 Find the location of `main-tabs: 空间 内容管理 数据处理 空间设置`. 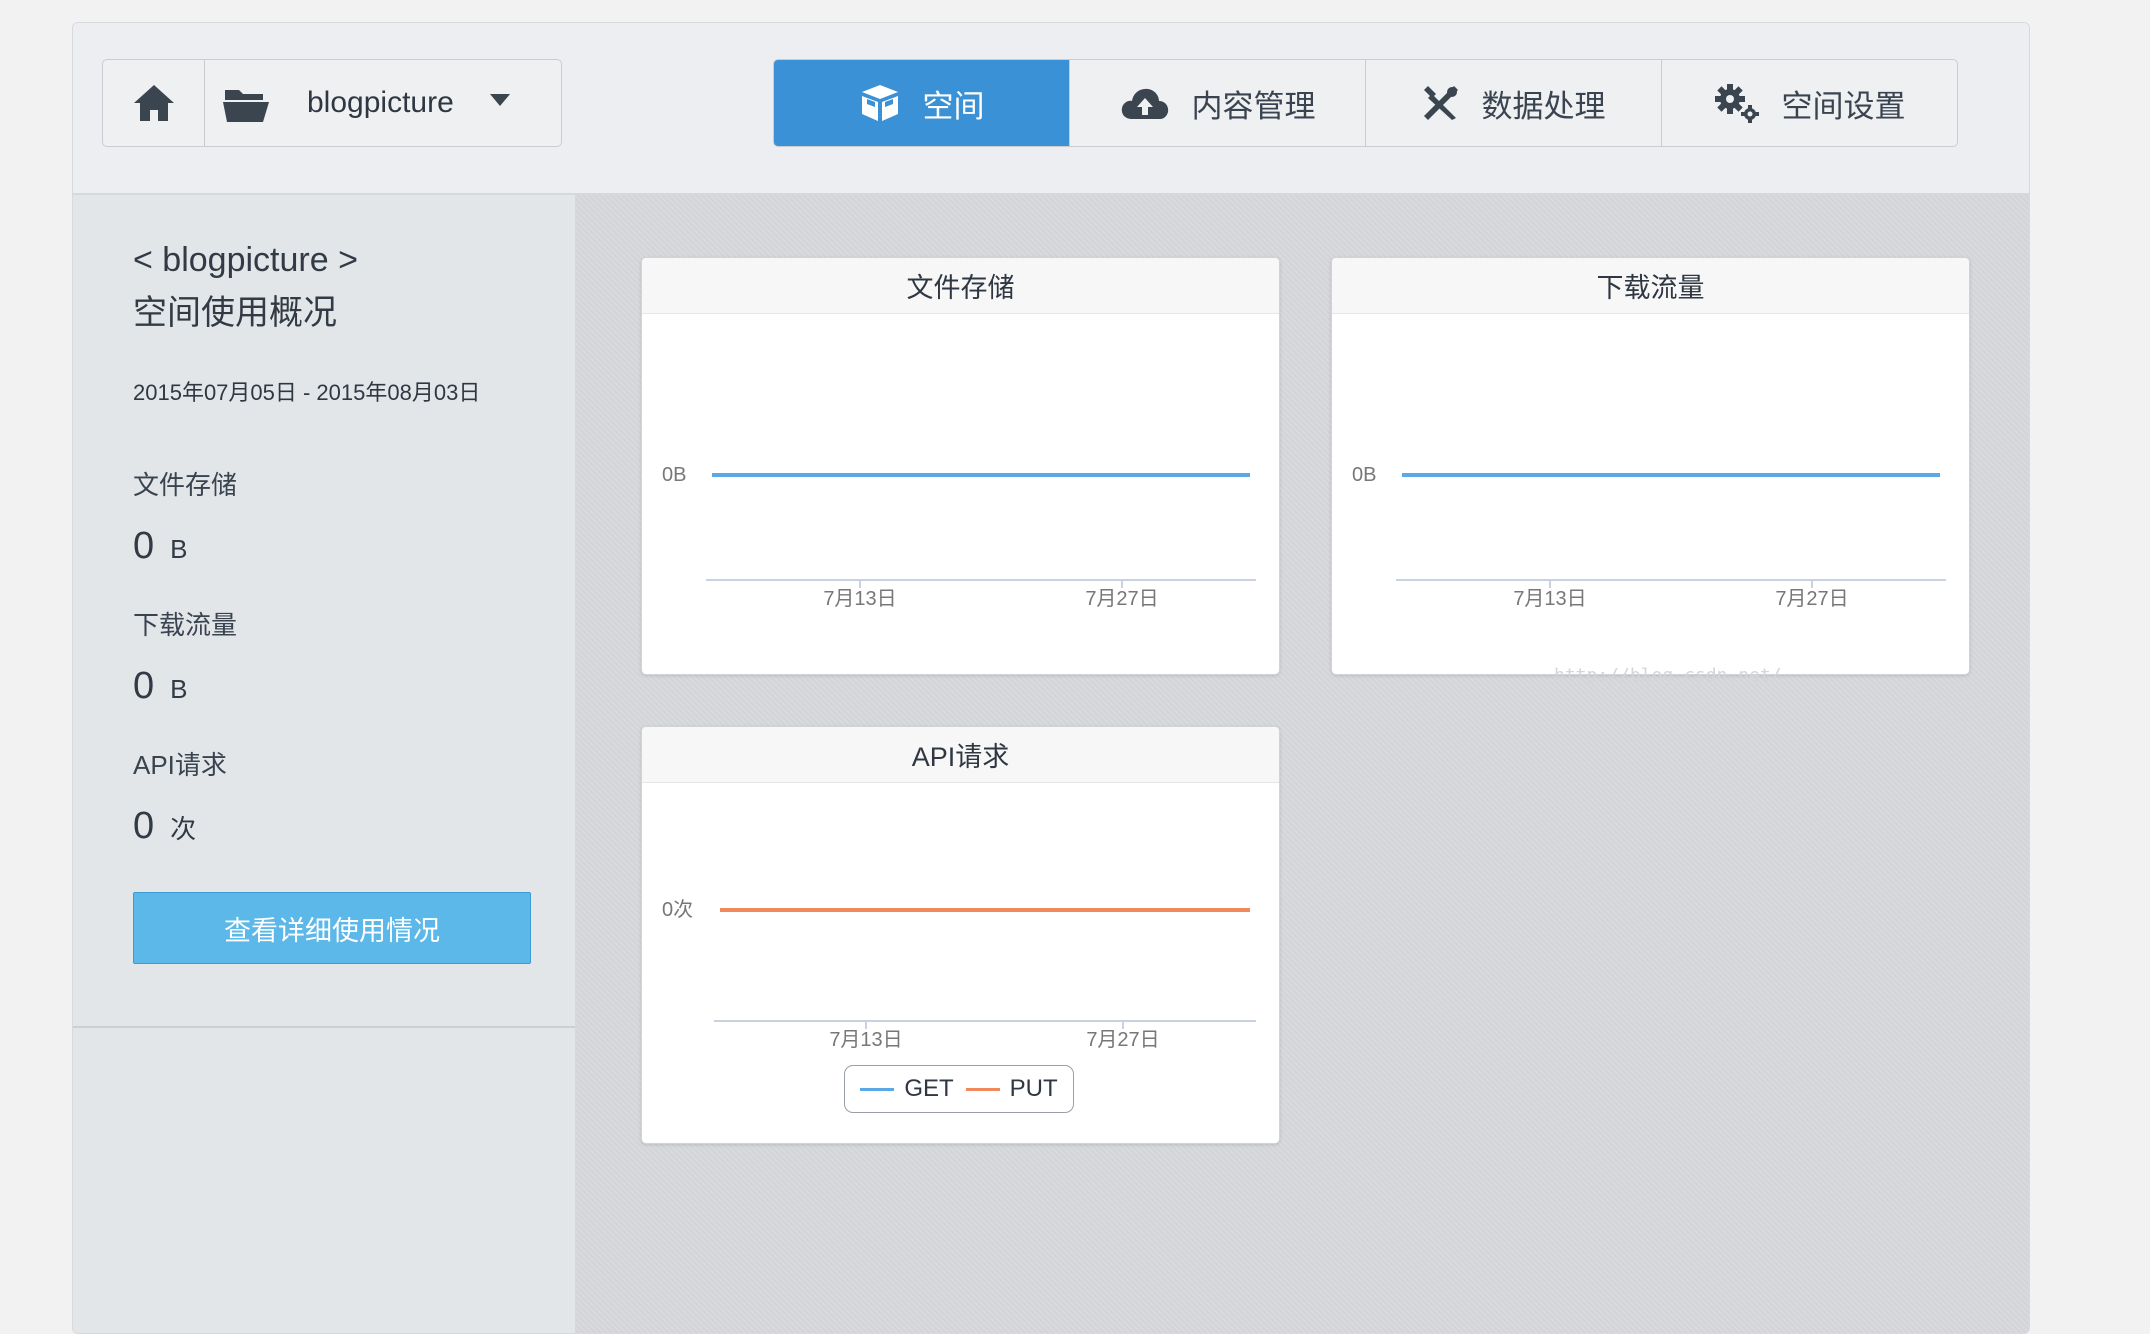

main-tabs: 空间 内容管理 数据处理 空间设置 is located at coordinates (1365, 103).